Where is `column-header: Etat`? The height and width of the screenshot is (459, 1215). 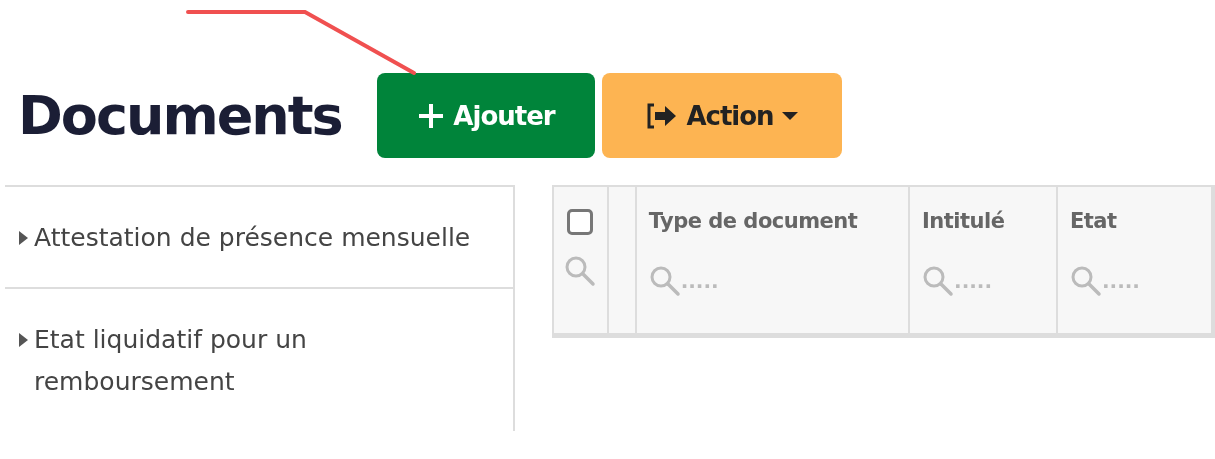 column-header: Etat is located at coordinates (1134, 223).